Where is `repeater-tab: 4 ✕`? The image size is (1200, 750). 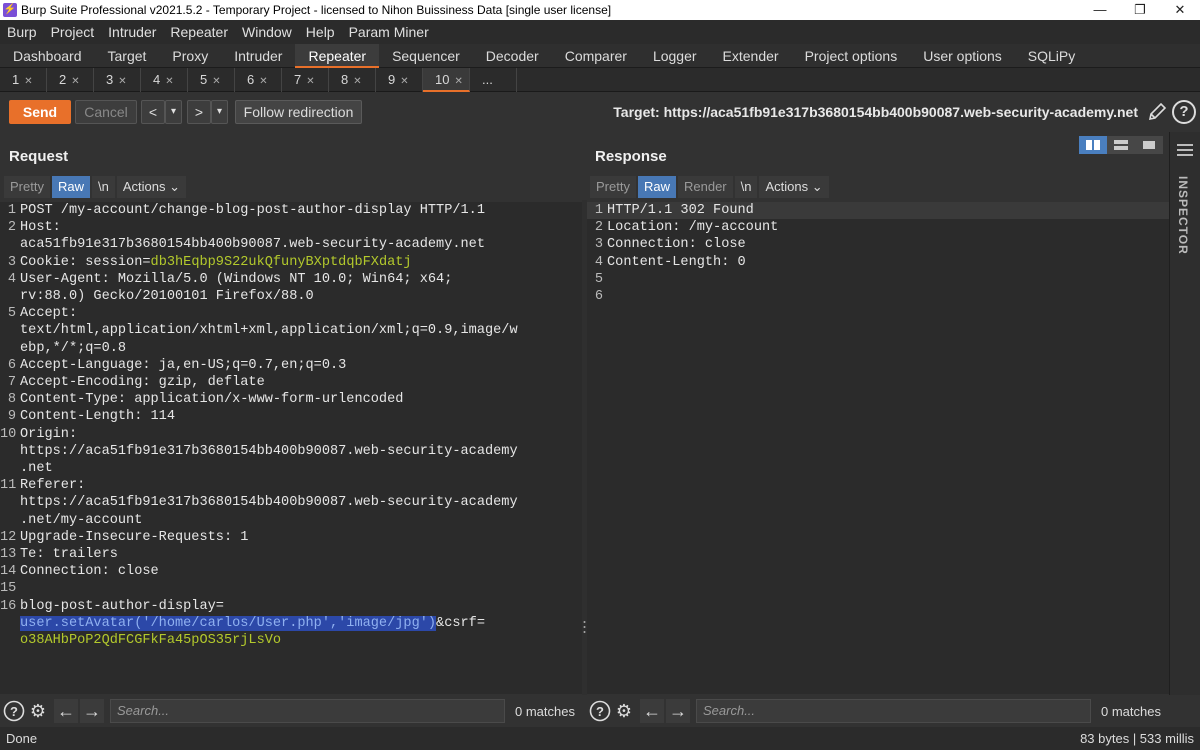 repeater-tab: 4 ✕ is located at coordinates (164, 79).